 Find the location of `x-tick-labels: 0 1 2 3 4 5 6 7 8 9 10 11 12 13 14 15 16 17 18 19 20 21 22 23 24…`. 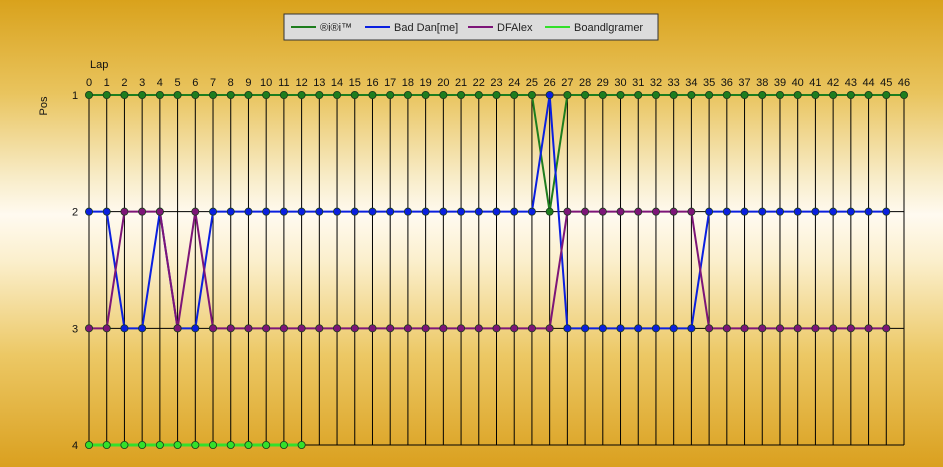

x-tick-labels: 0 1 2 3 4 5 6 7 8 9 10 11 12 13 14 15 16 17 18 19 20 21 22 23 24… is located at coordinates (498, 83).